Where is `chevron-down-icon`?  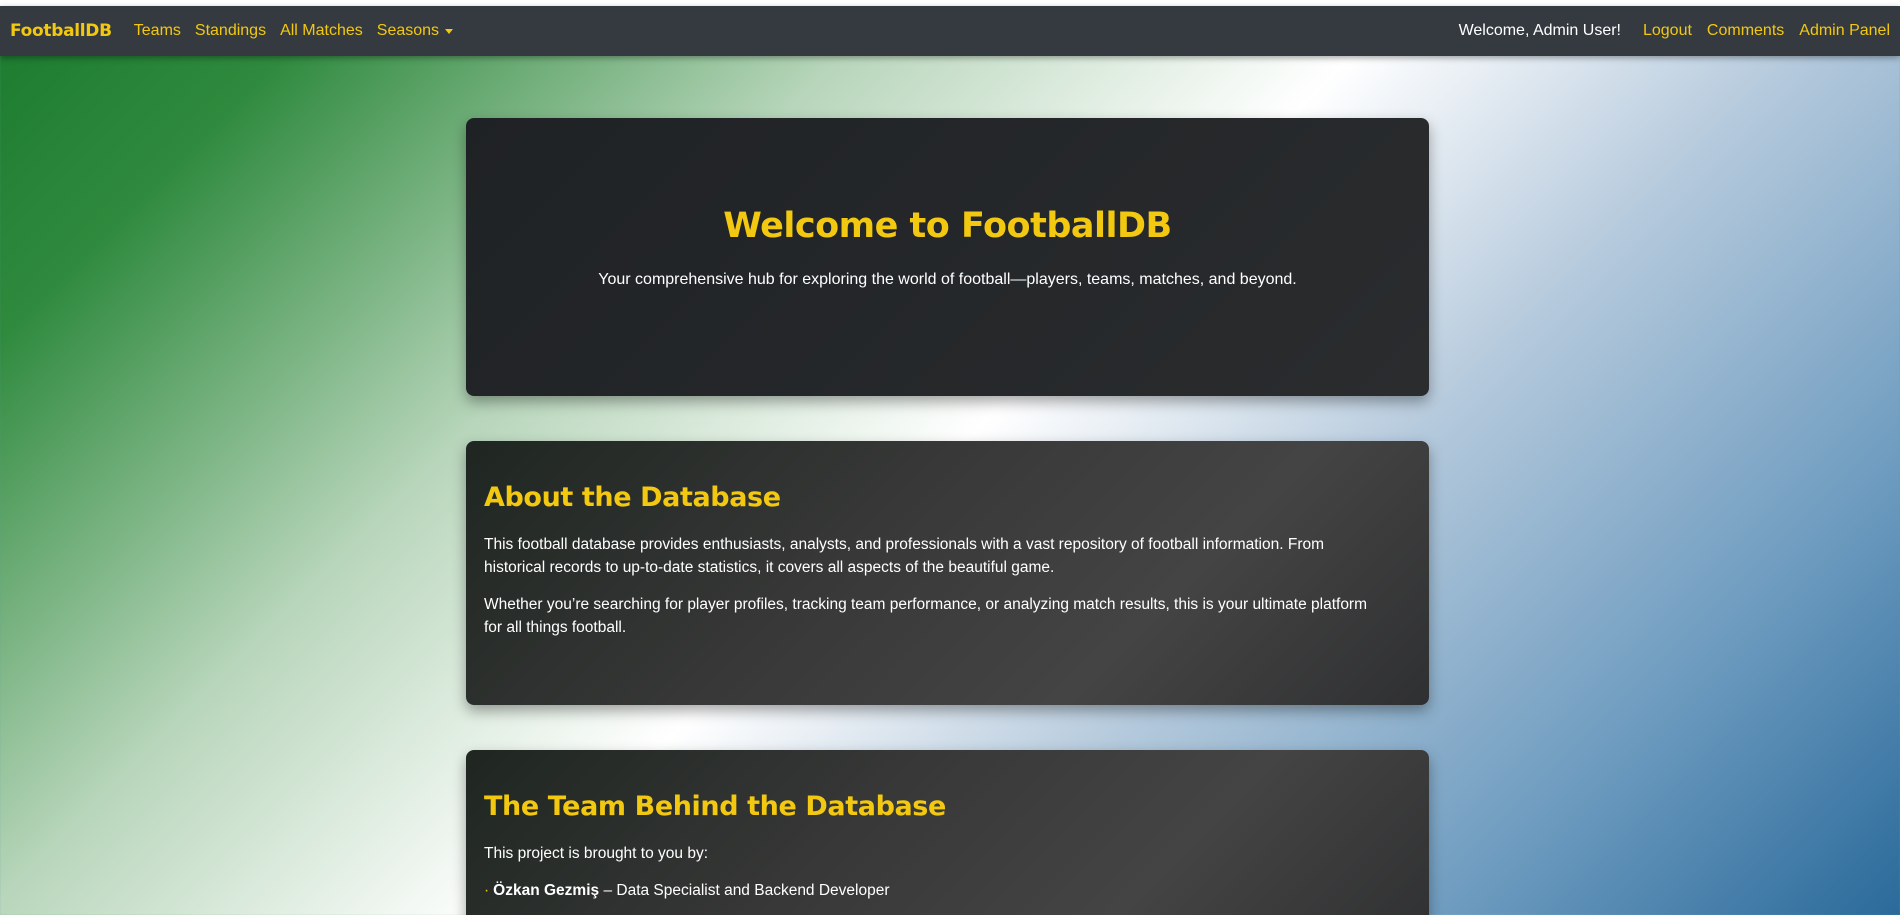 chevron-down-icon is located at coordinates (449, 31).